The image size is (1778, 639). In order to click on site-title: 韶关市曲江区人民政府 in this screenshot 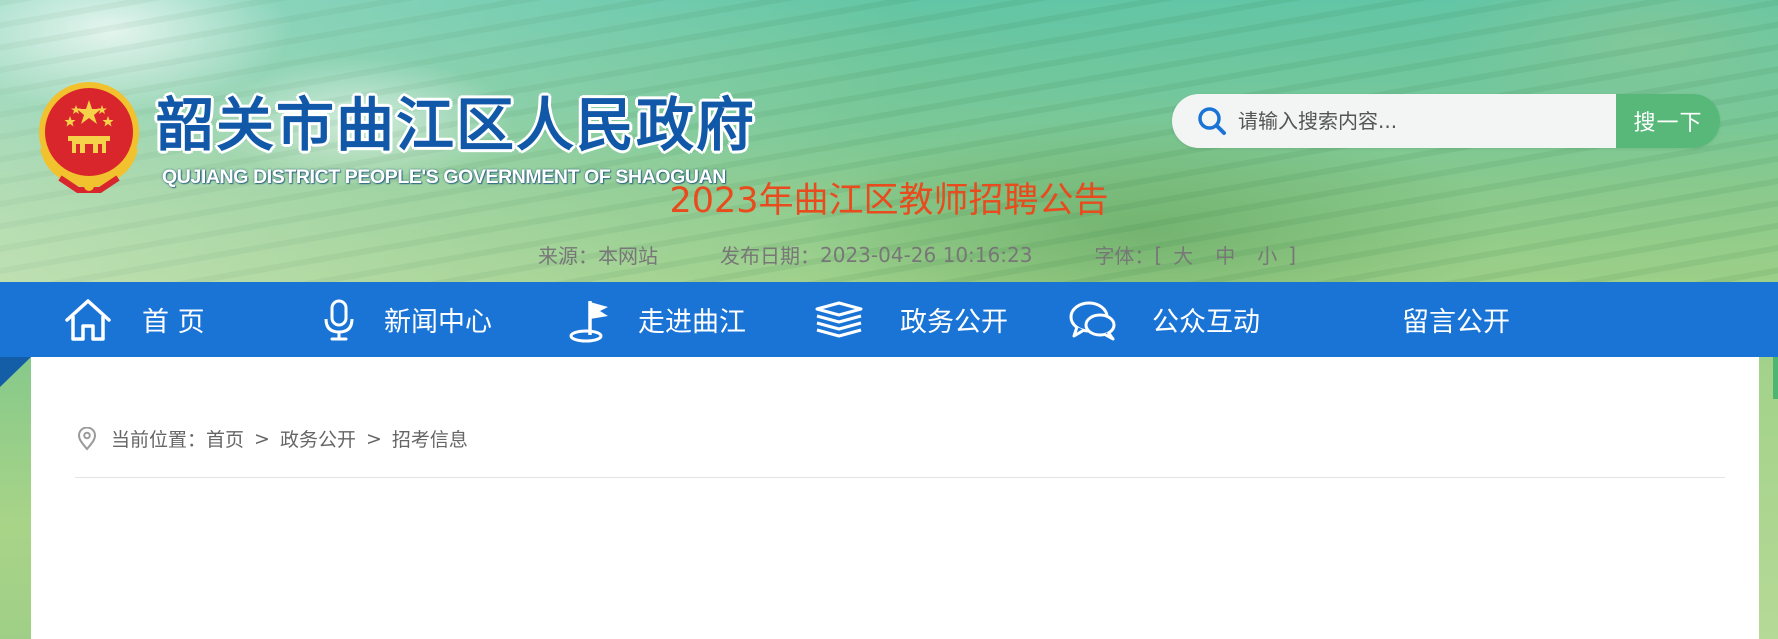, I will do `click(456, 125)`.